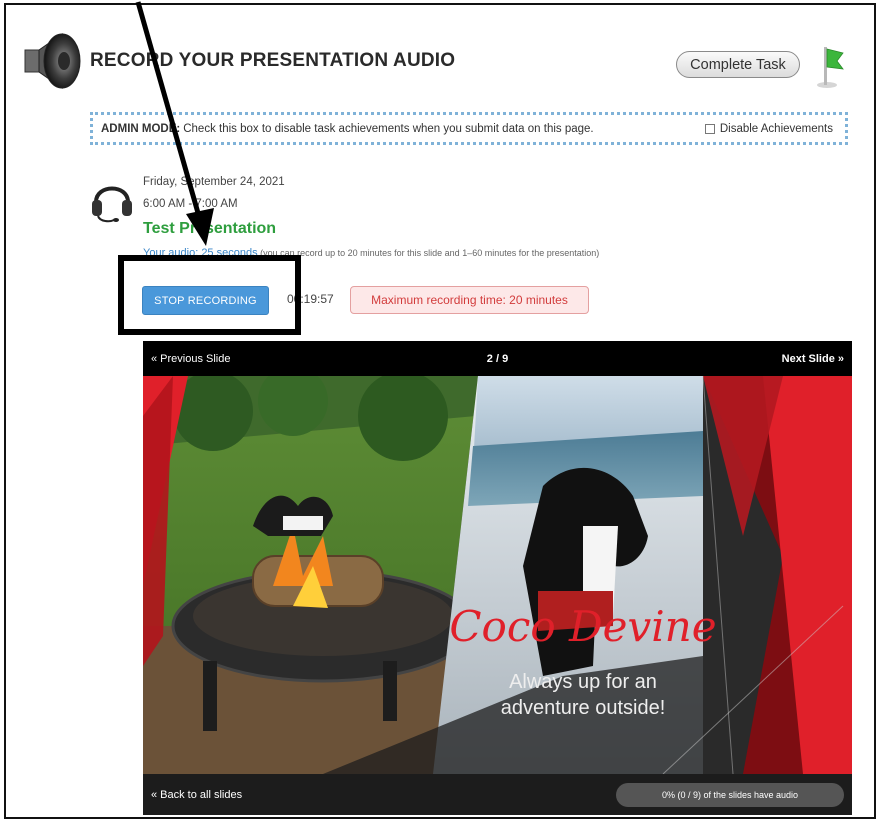 Image resolution: width=883 pixels, height=823 pixels. Describe the element at coordinates (582, 626) in the screenshot. I see `slide-heading: Coco Devine` at that location.